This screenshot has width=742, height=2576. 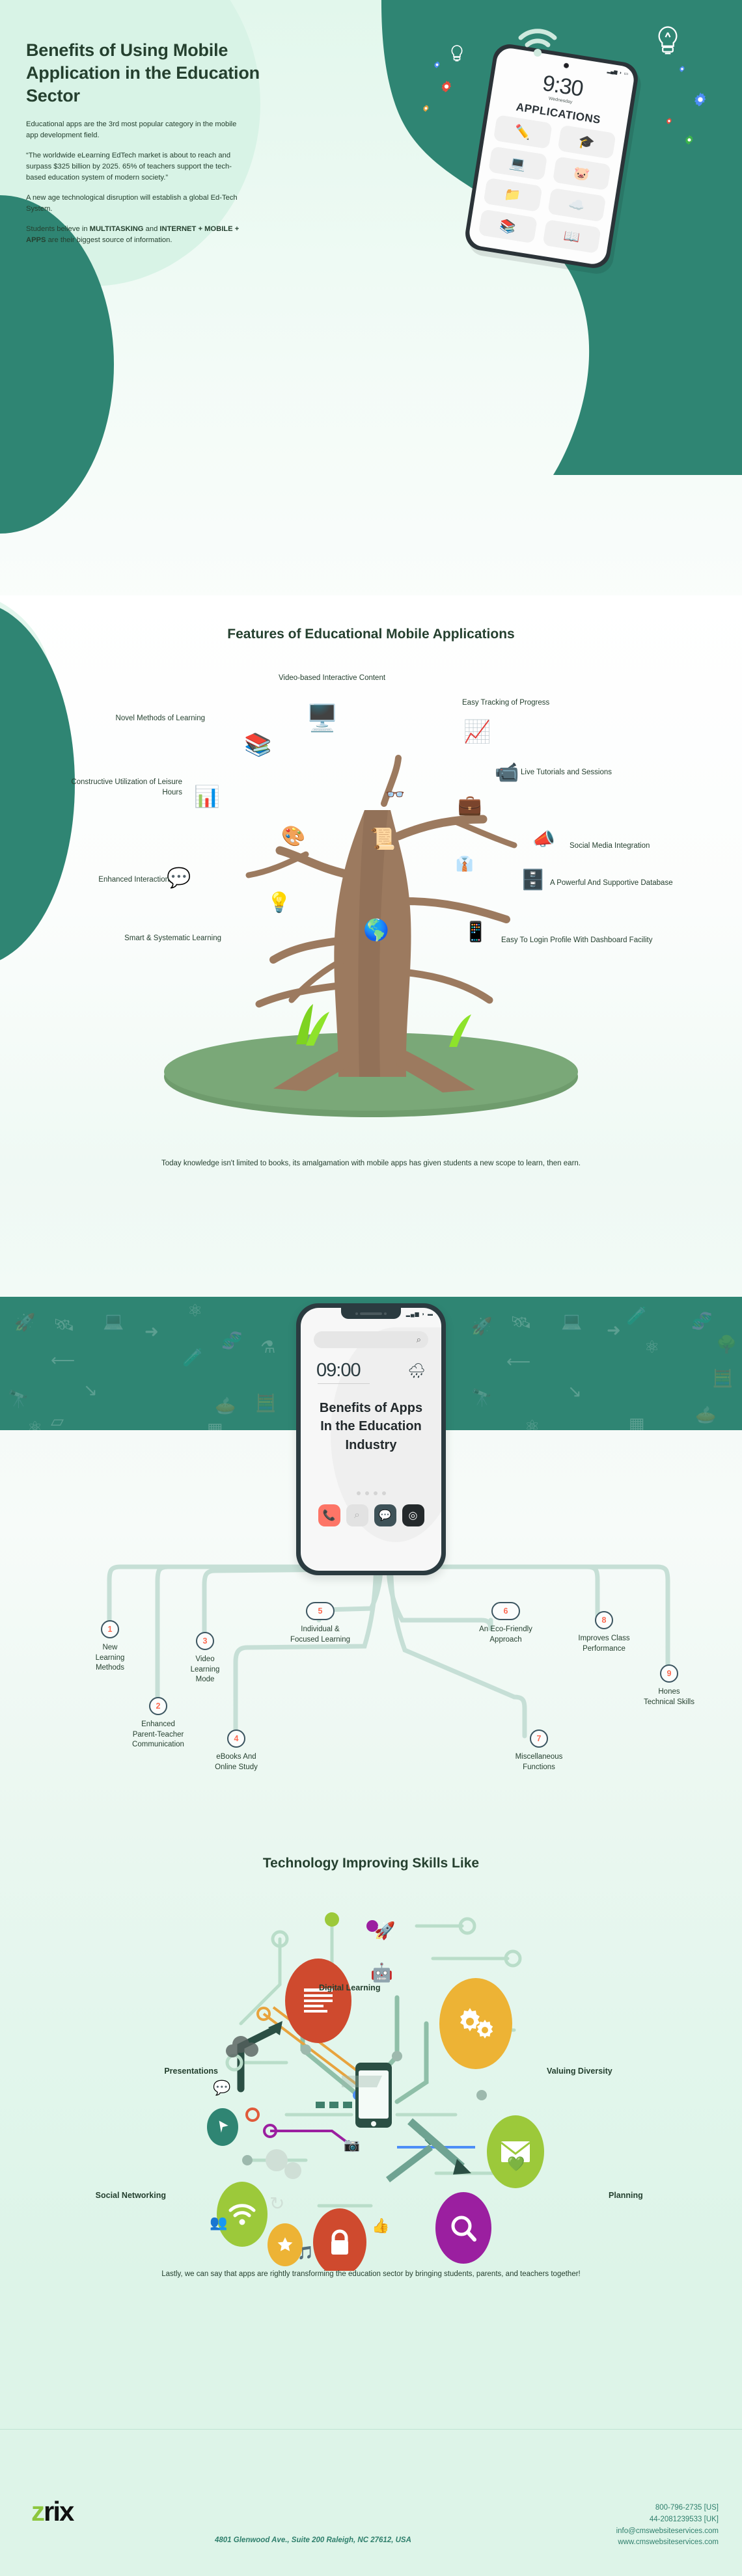 I want to click on camera-icon: 📷, so click(x=352, y=2145).